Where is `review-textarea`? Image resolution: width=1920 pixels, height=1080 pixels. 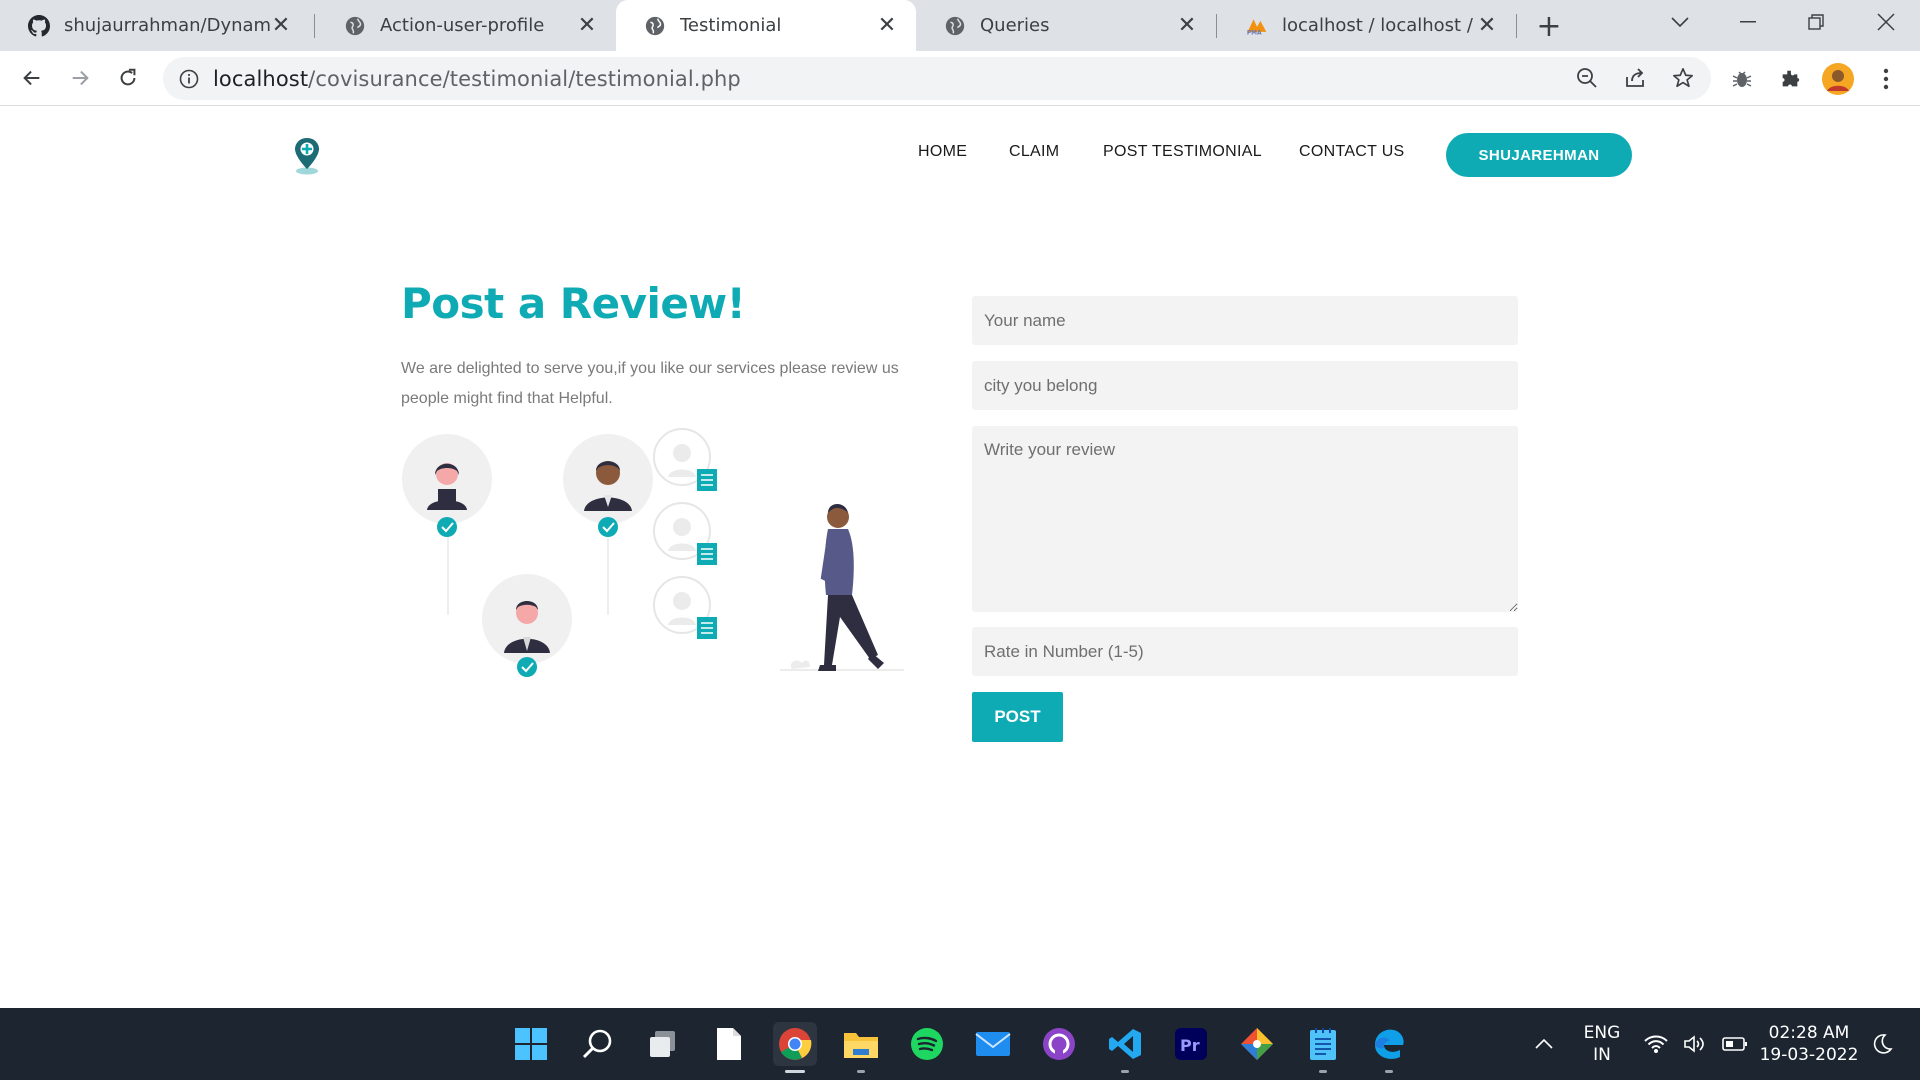 review-textarea is located at coordinates (1245, 519).